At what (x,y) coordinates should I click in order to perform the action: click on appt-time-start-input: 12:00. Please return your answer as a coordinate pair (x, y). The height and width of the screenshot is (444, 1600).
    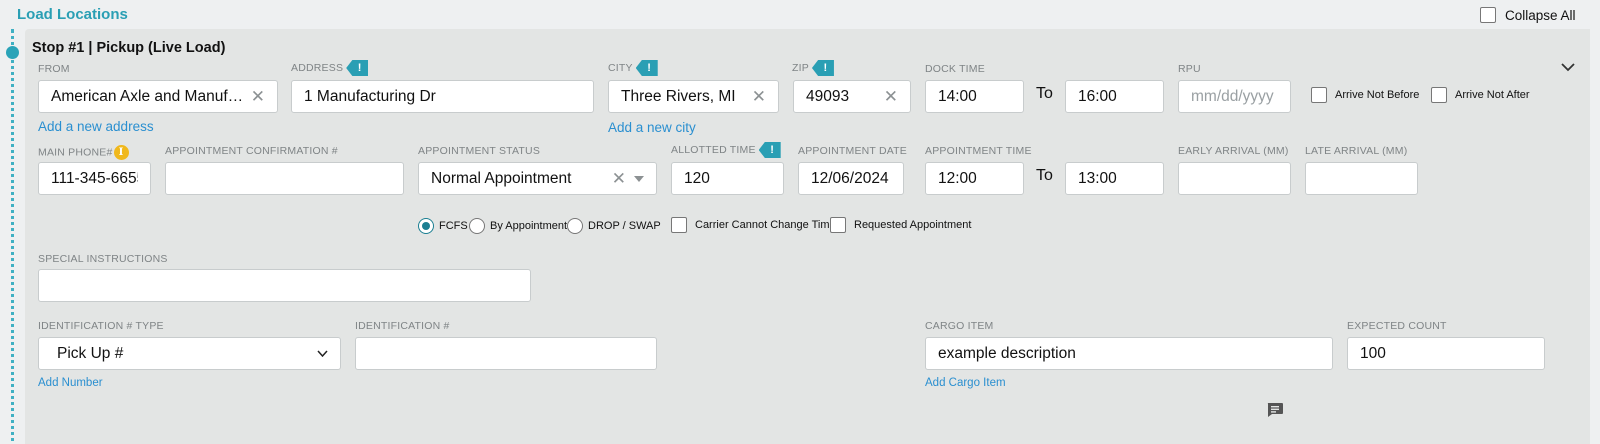
    Looking at the image, I should click on (974, 178).